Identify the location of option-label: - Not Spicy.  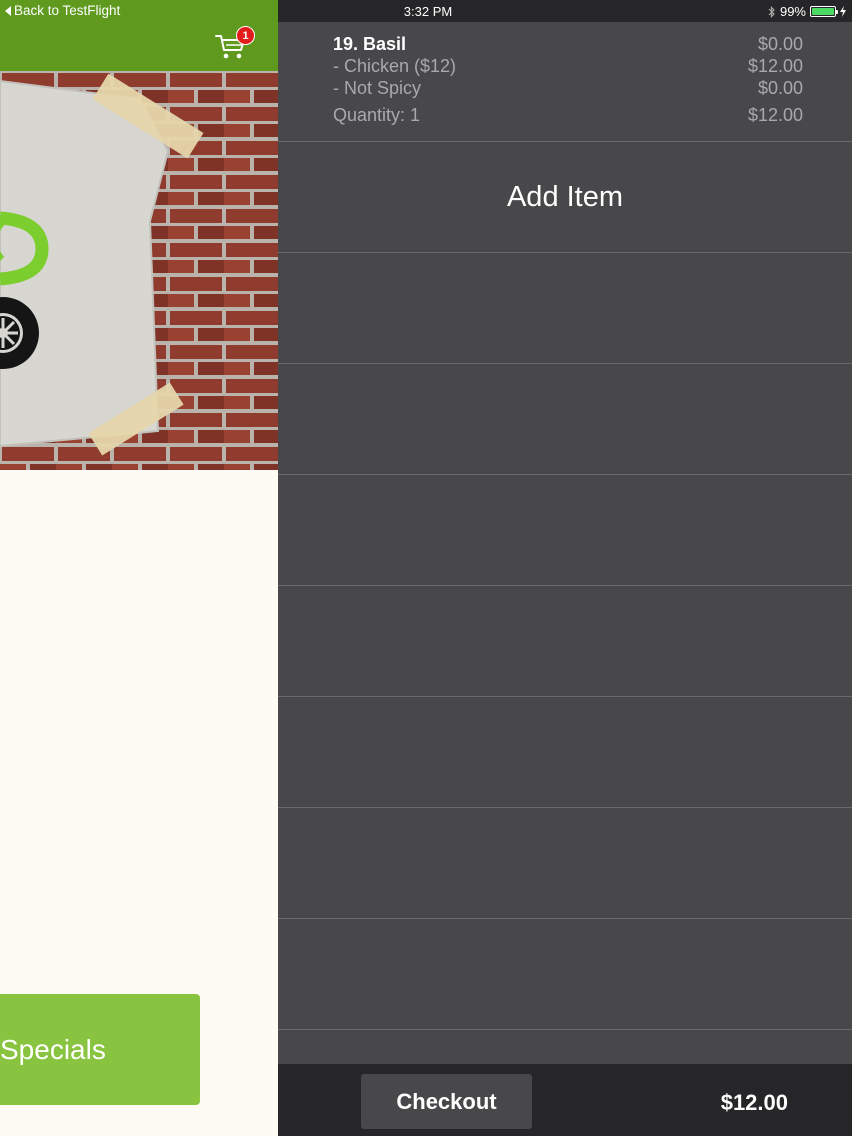
(377, 88).